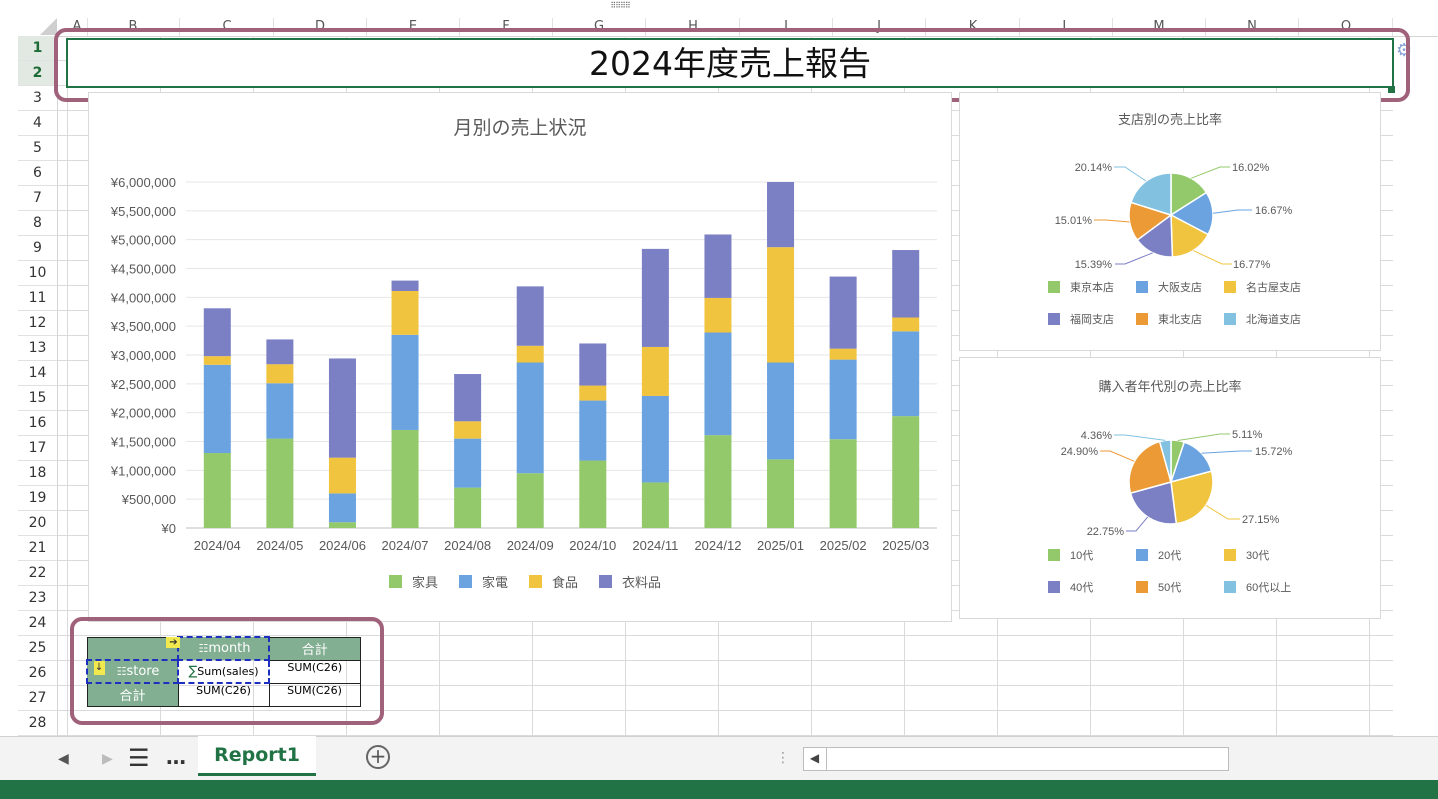 The image size is (1438, 799). Describe the element at coordinates (37, 398) in the screenshot. I see `row-header-15: 15` at that location.